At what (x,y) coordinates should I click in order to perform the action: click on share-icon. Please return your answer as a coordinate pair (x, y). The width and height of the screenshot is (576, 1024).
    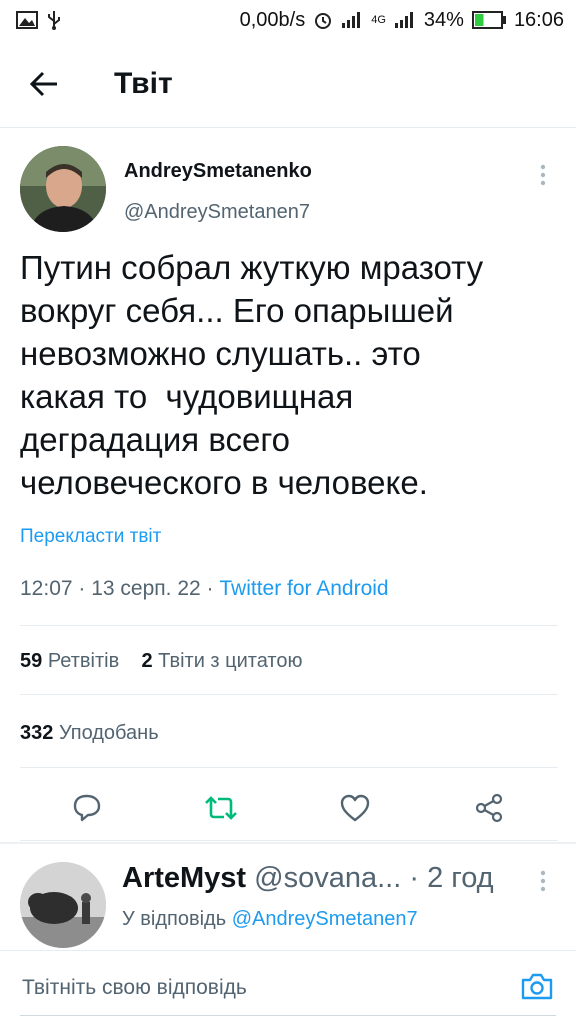
    Looking at the image, I should click on (489, 808).